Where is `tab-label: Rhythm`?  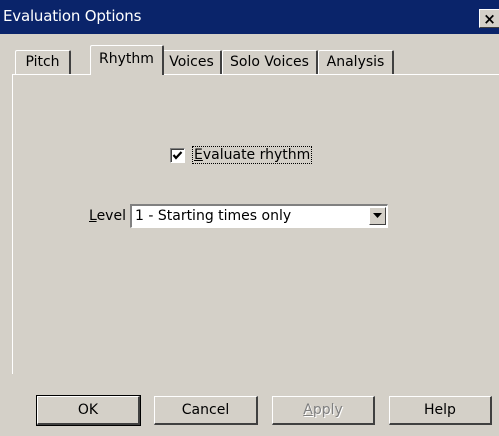 tab-label: Rhythm is located at coordinates (126, 59).